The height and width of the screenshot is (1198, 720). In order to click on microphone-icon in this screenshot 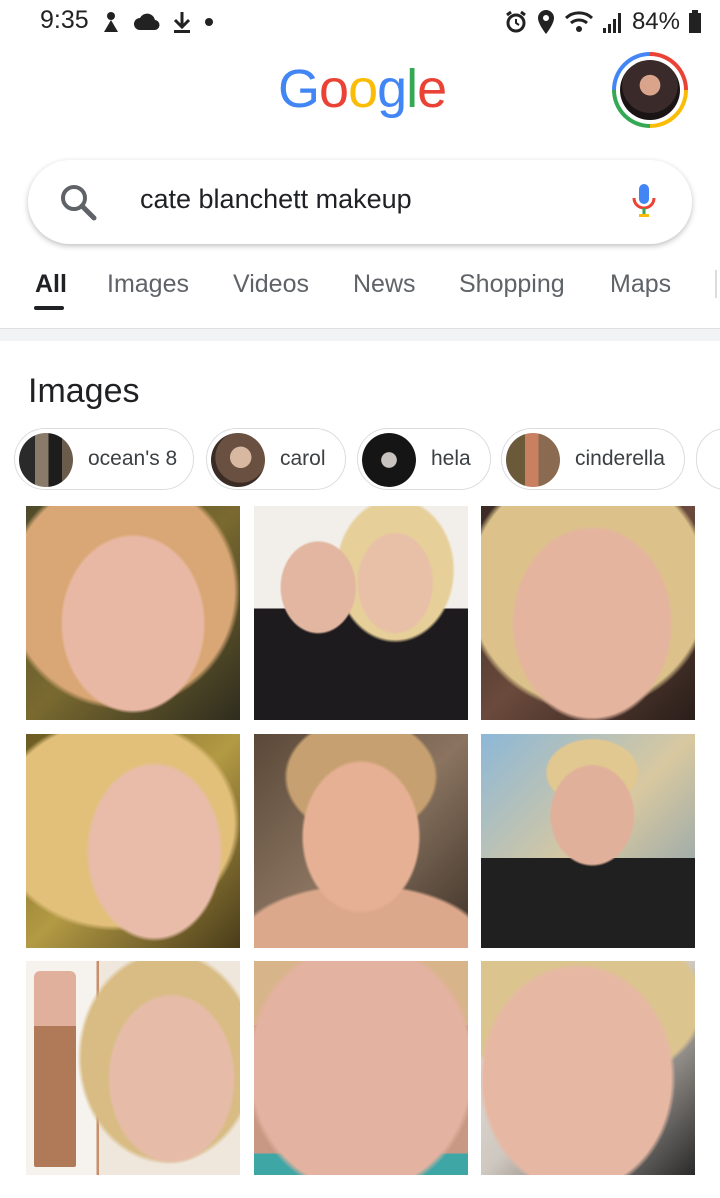, I will do `click(644, 202)`.